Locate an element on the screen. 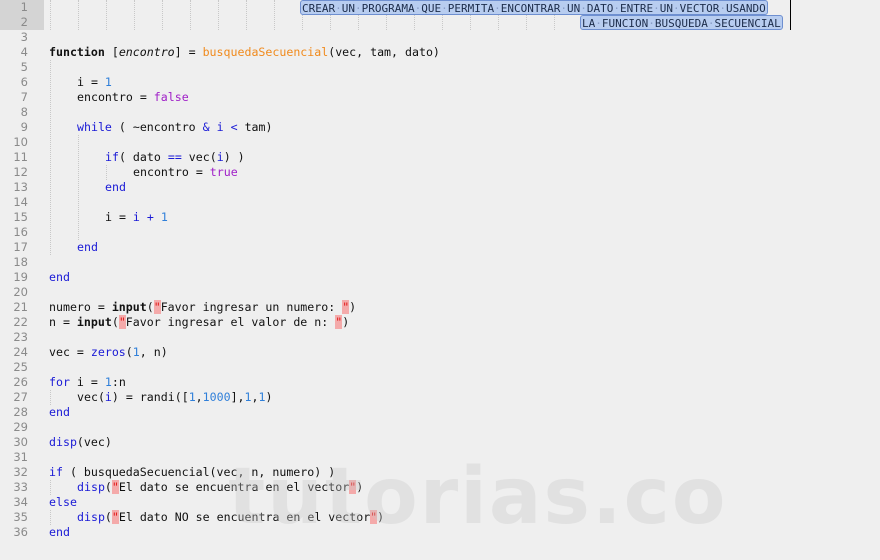  code-line-36: end is located at coordinates (59, 532).